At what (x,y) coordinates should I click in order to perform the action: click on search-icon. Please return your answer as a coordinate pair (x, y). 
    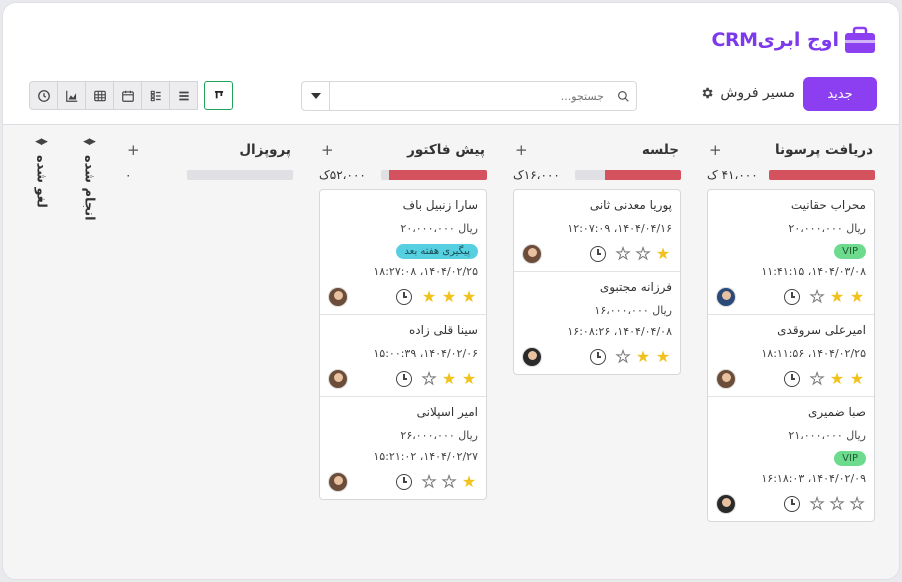
    Looking at the image, I should click on (623, 96).